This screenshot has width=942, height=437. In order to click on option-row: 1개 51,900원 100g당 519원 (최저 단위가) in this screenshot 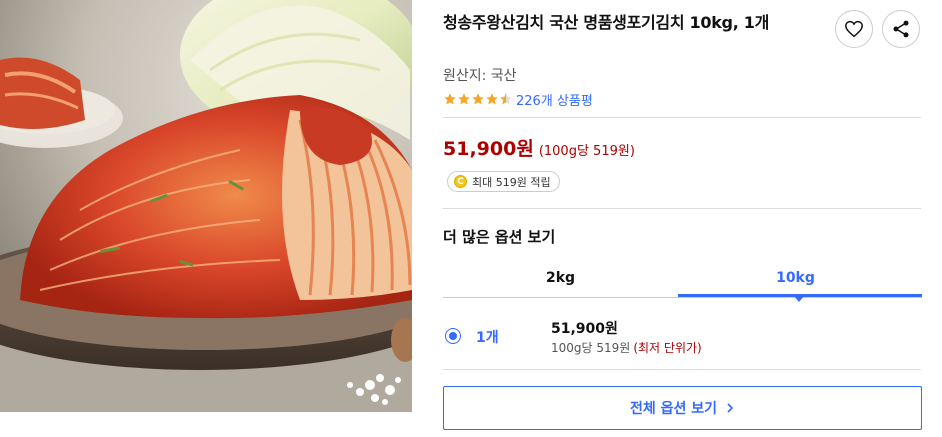, I will do `click(682, 337)`.